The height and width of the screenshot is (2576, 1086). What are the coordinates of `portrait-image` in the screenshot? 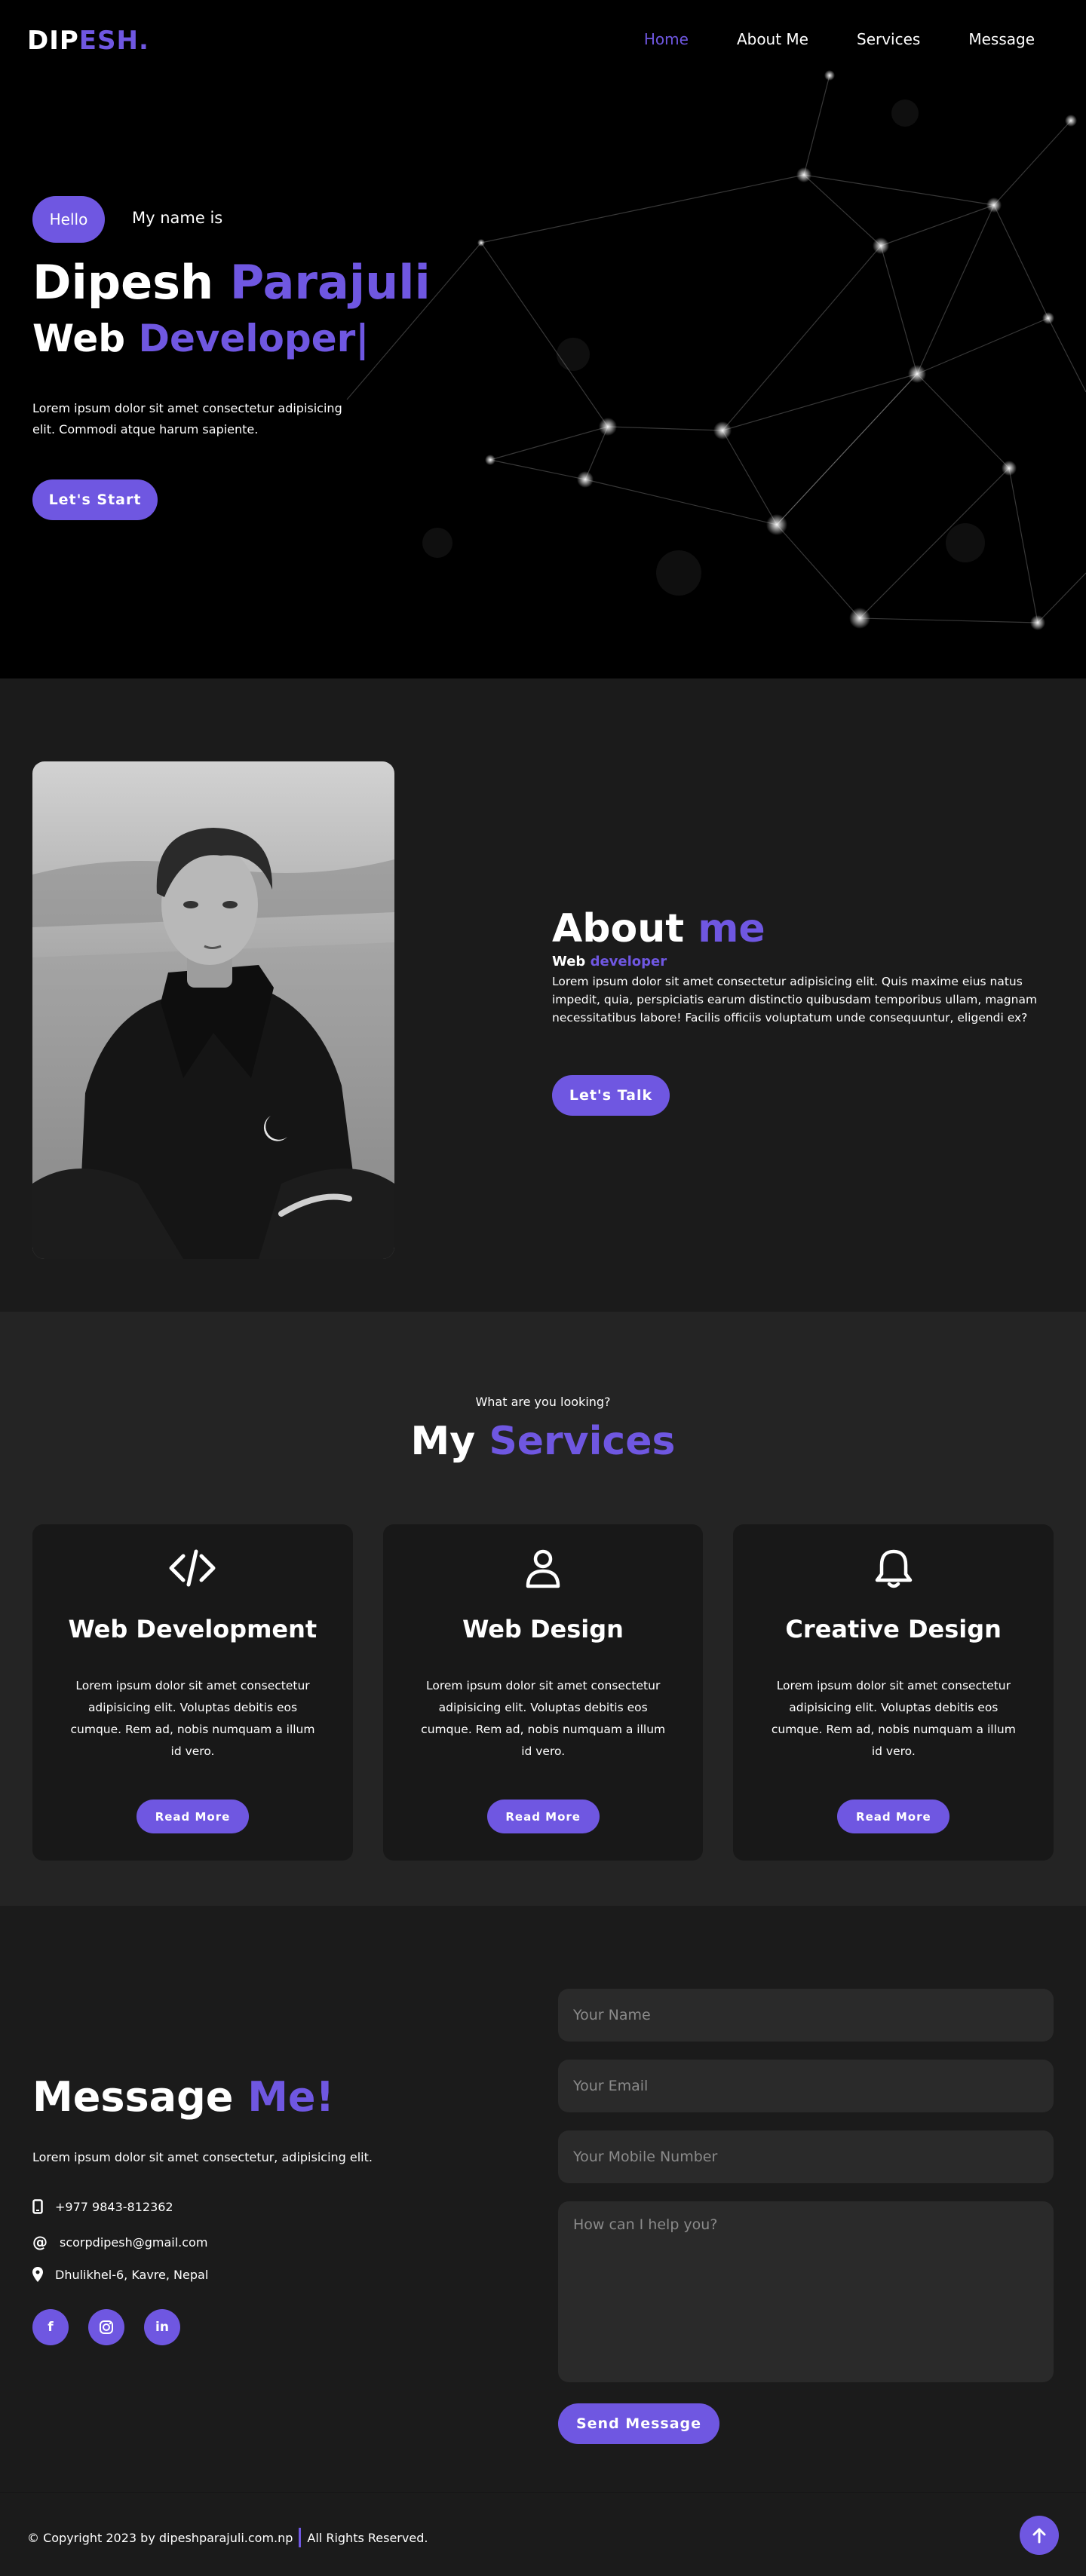 It's located at (213, 1010).